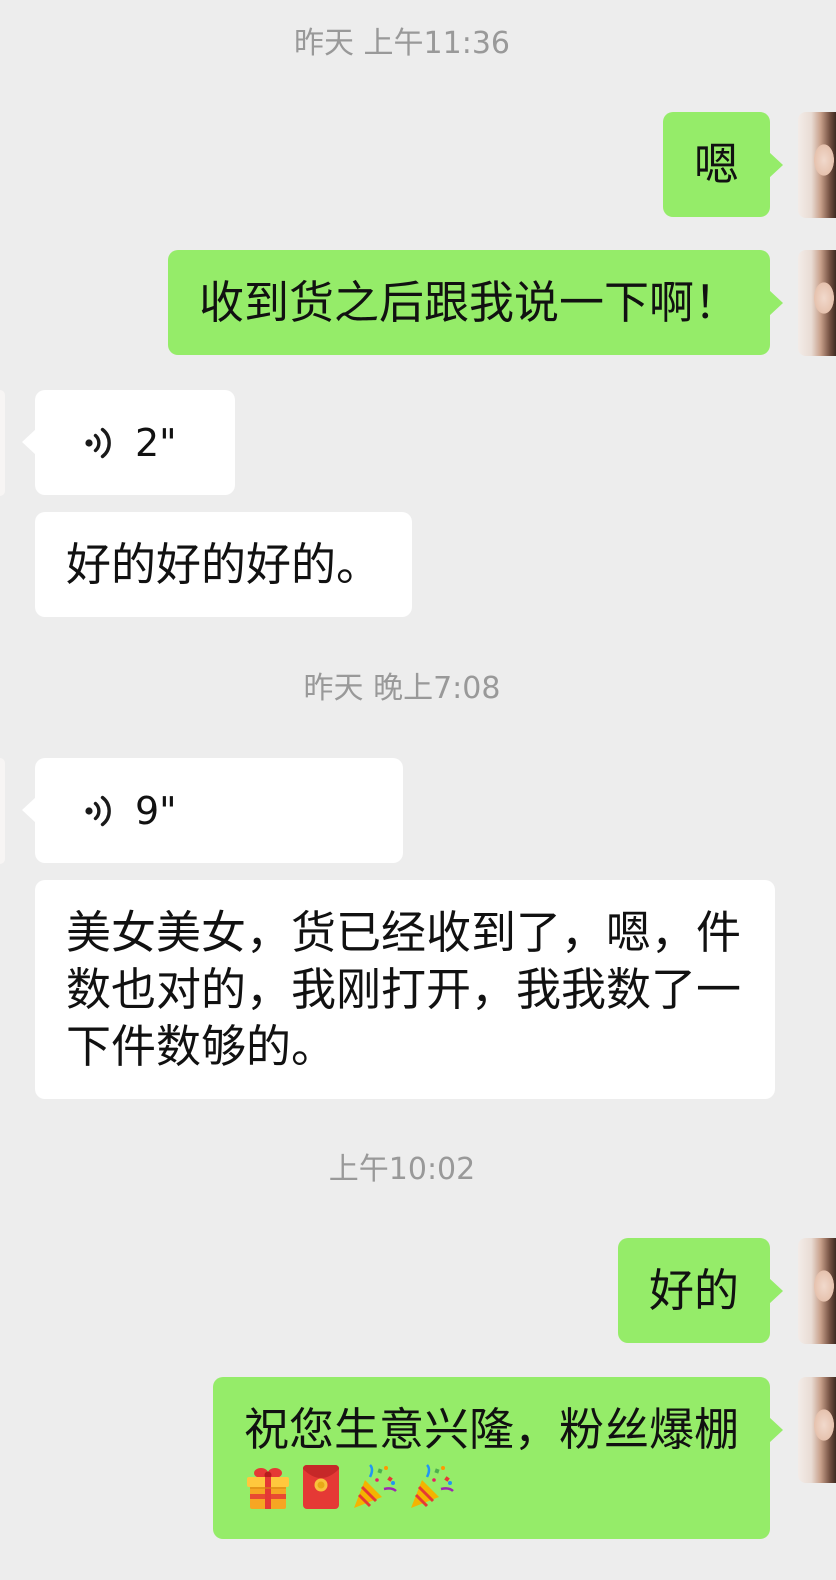  Describe the element at coordinates (491, 1429) in the screenshot. I see `message-text: 祝您生意兴隆，粉丝爆棚` at that location.